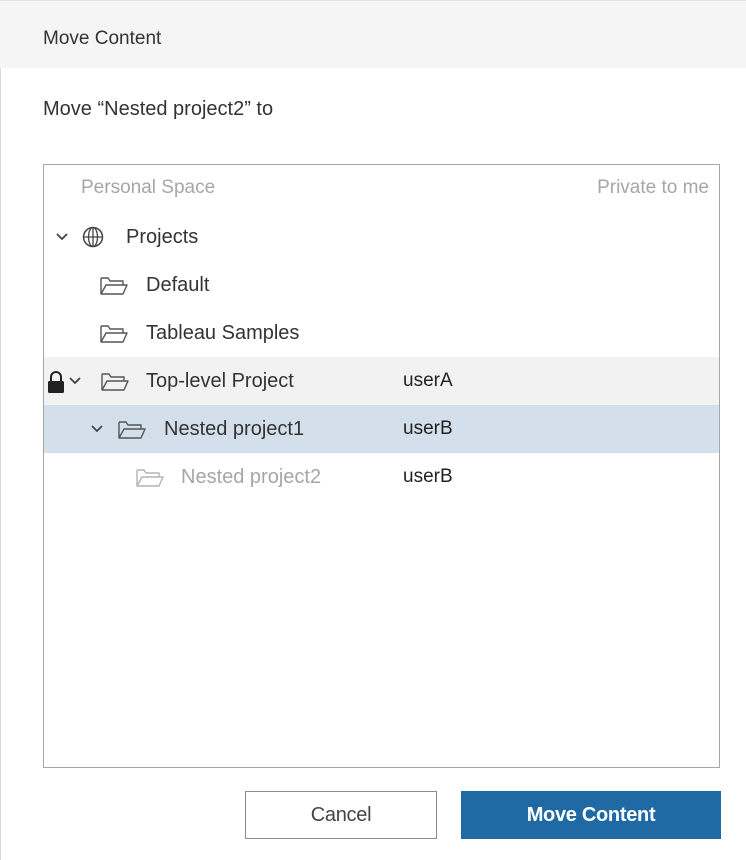 The height and width of the screenshot is (860, 746). I want to click on tree-row-tableau-samples: Tableau Samples, so click(381, 333).